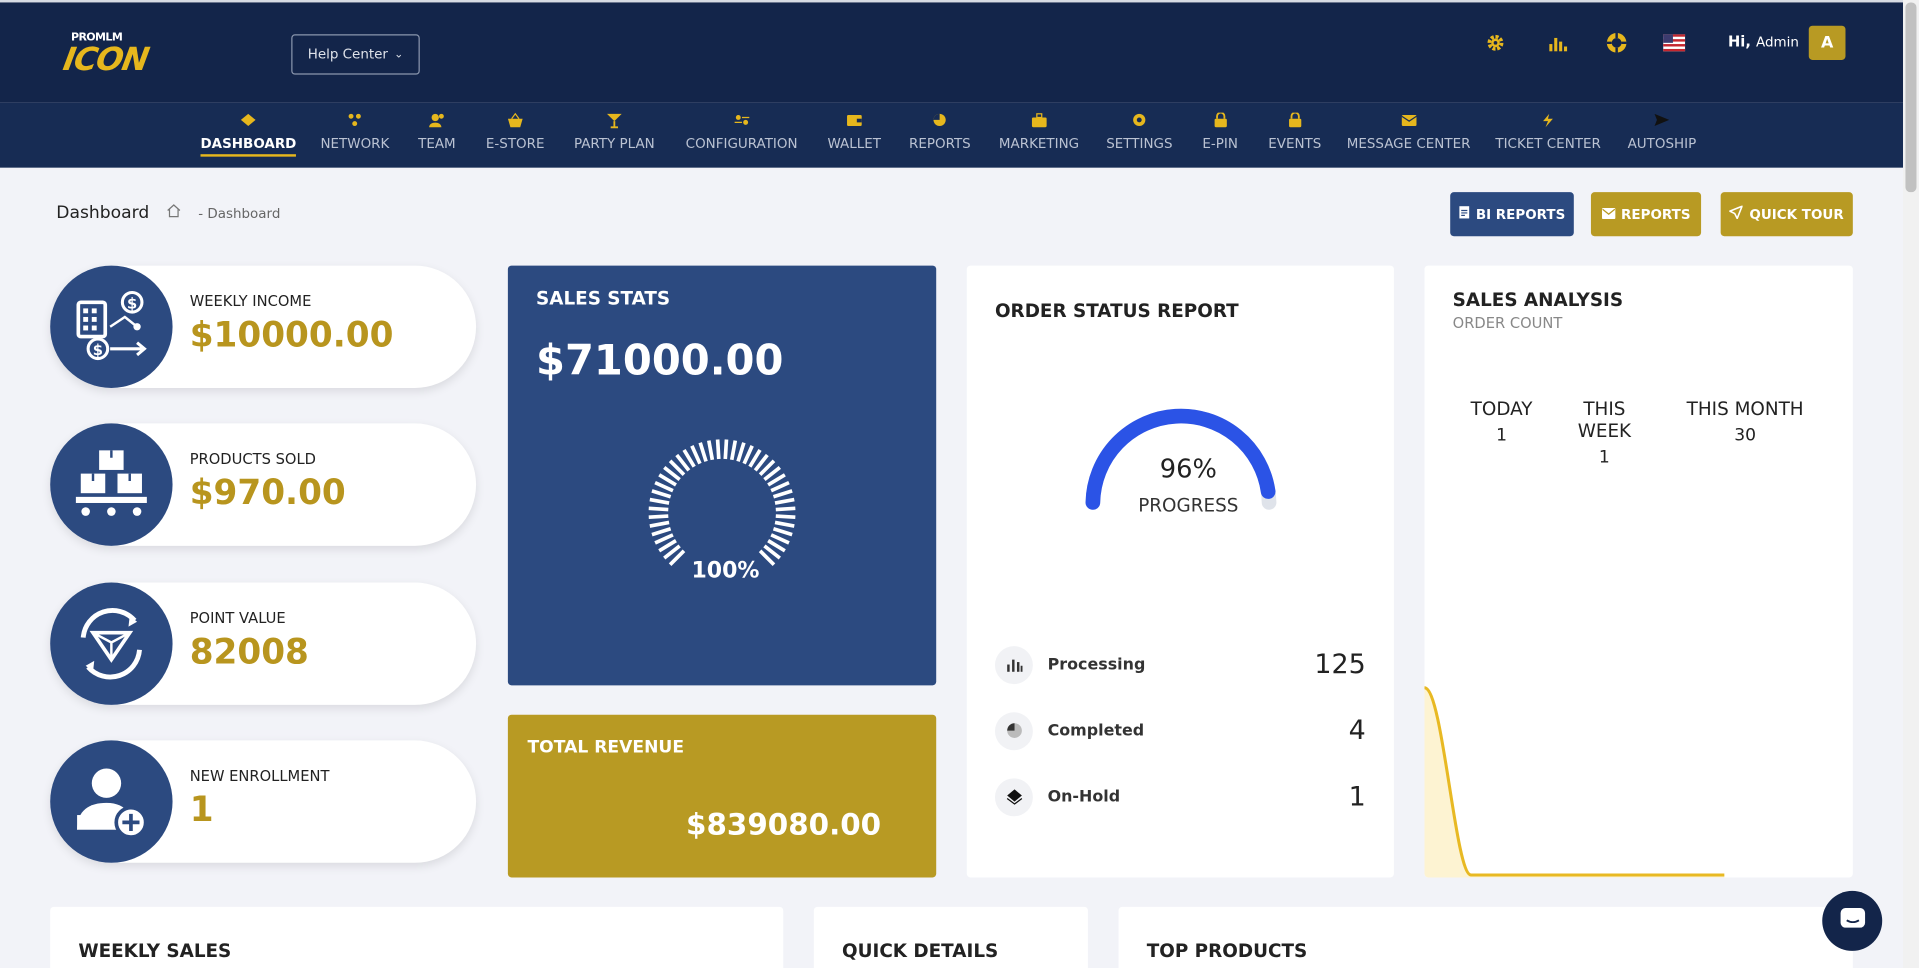  Describe the element at coordinates (515, 143) in the screenshot. I see `nav-label: E-STORE` at that location.